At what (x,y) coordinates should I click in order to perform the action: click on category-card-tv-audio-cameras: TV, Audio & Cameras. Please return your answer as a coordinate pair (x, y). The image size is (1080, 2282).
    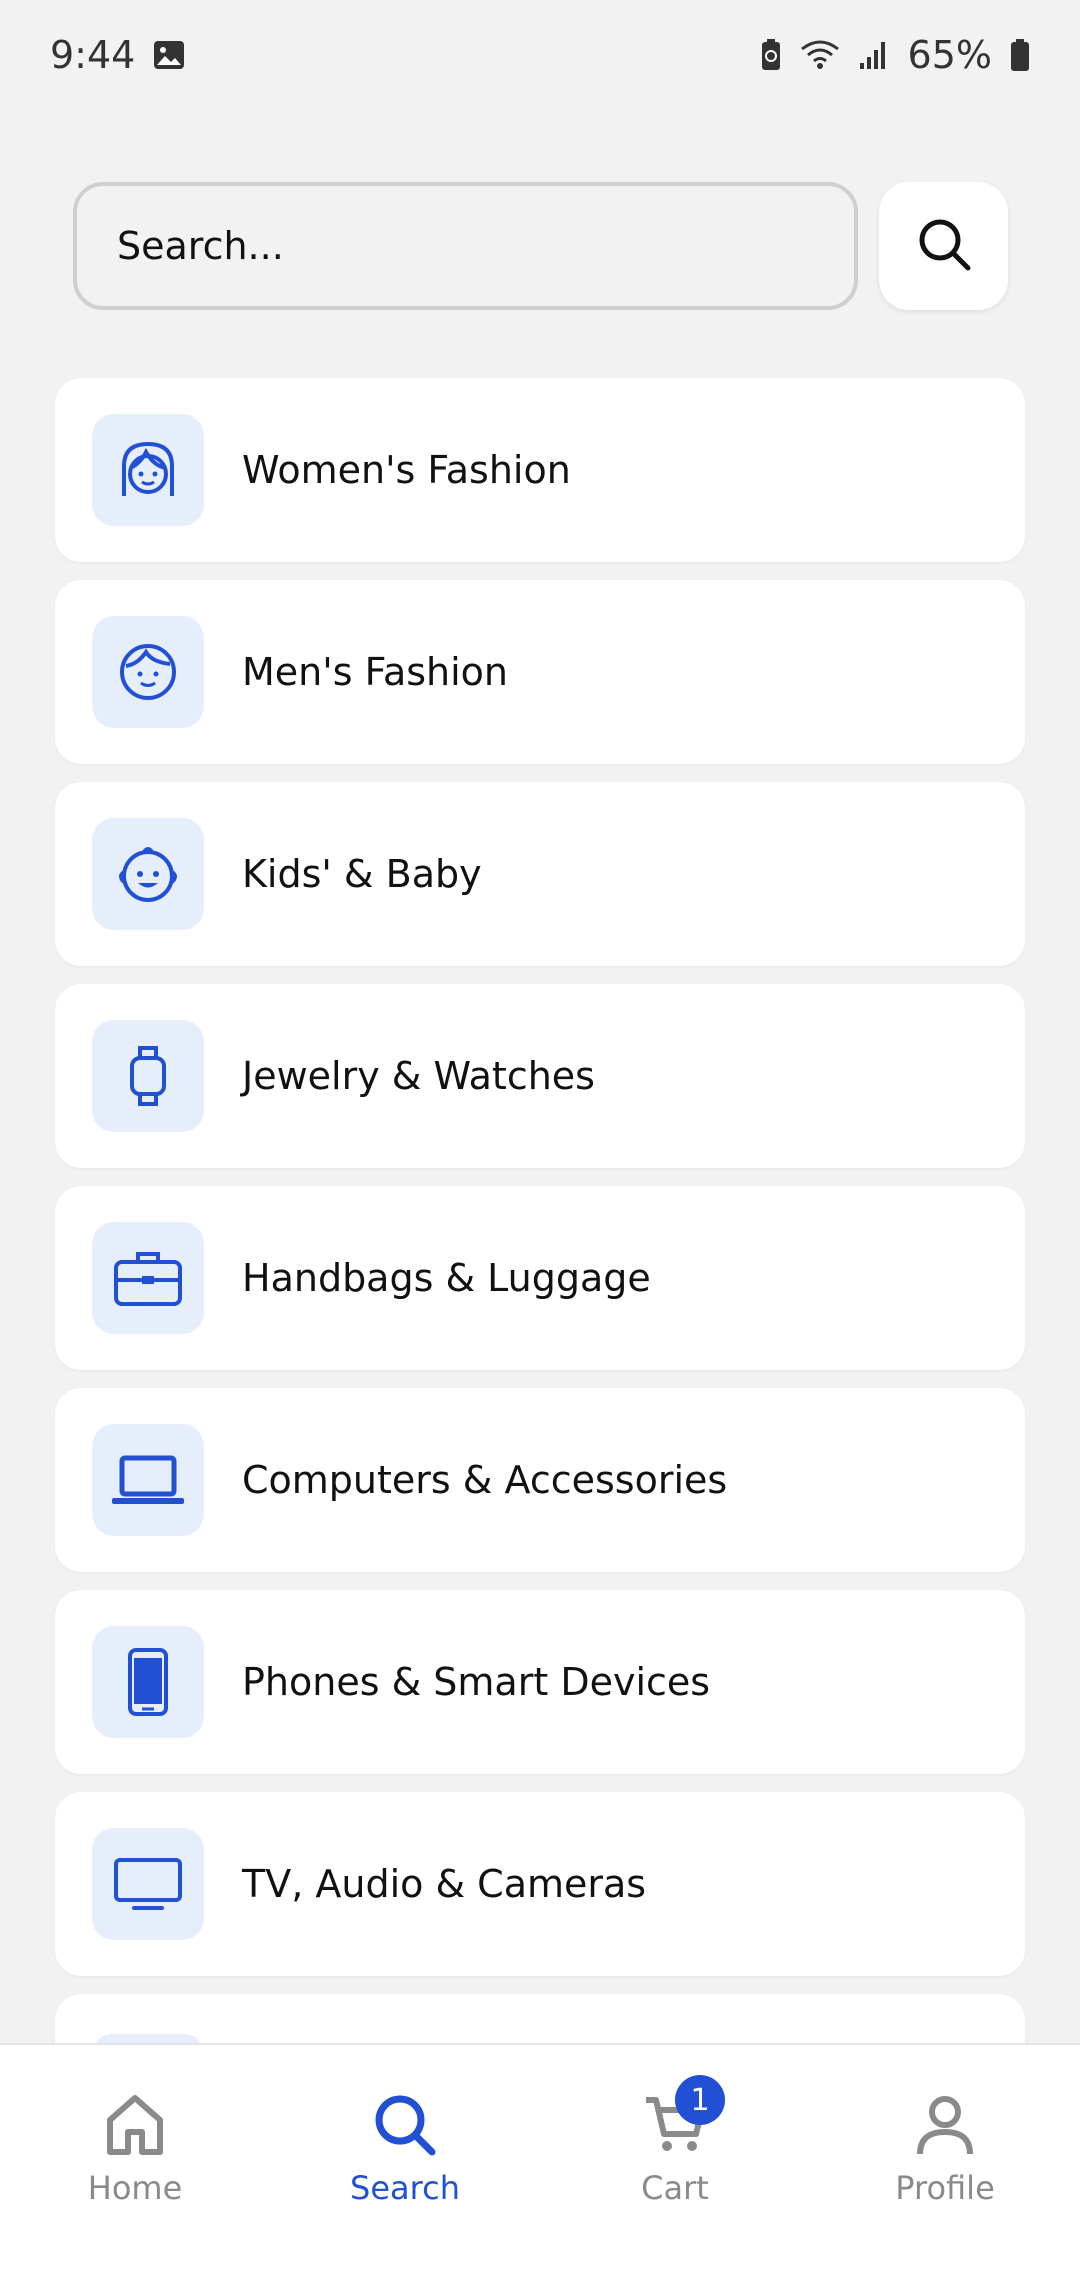
    Looking at the image, I should click on (540, 1884).